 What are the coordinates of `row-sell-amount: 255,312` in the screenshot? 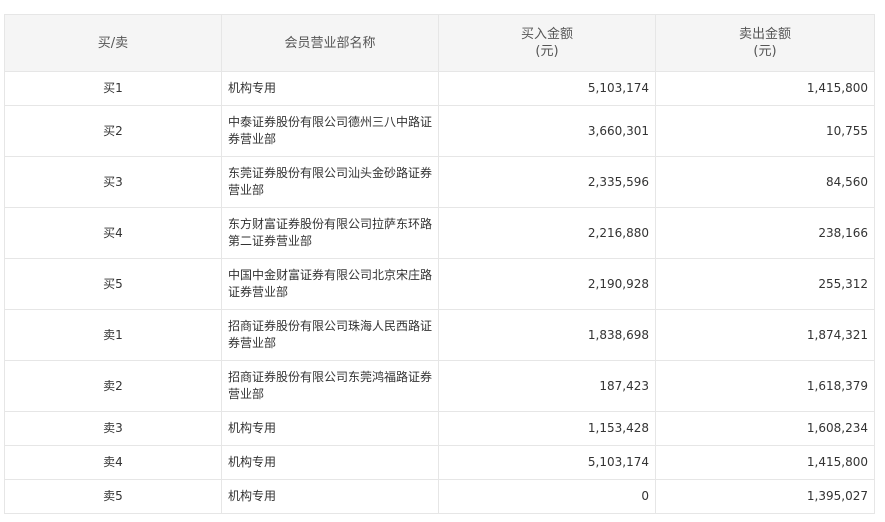 It's located at (765, 284).